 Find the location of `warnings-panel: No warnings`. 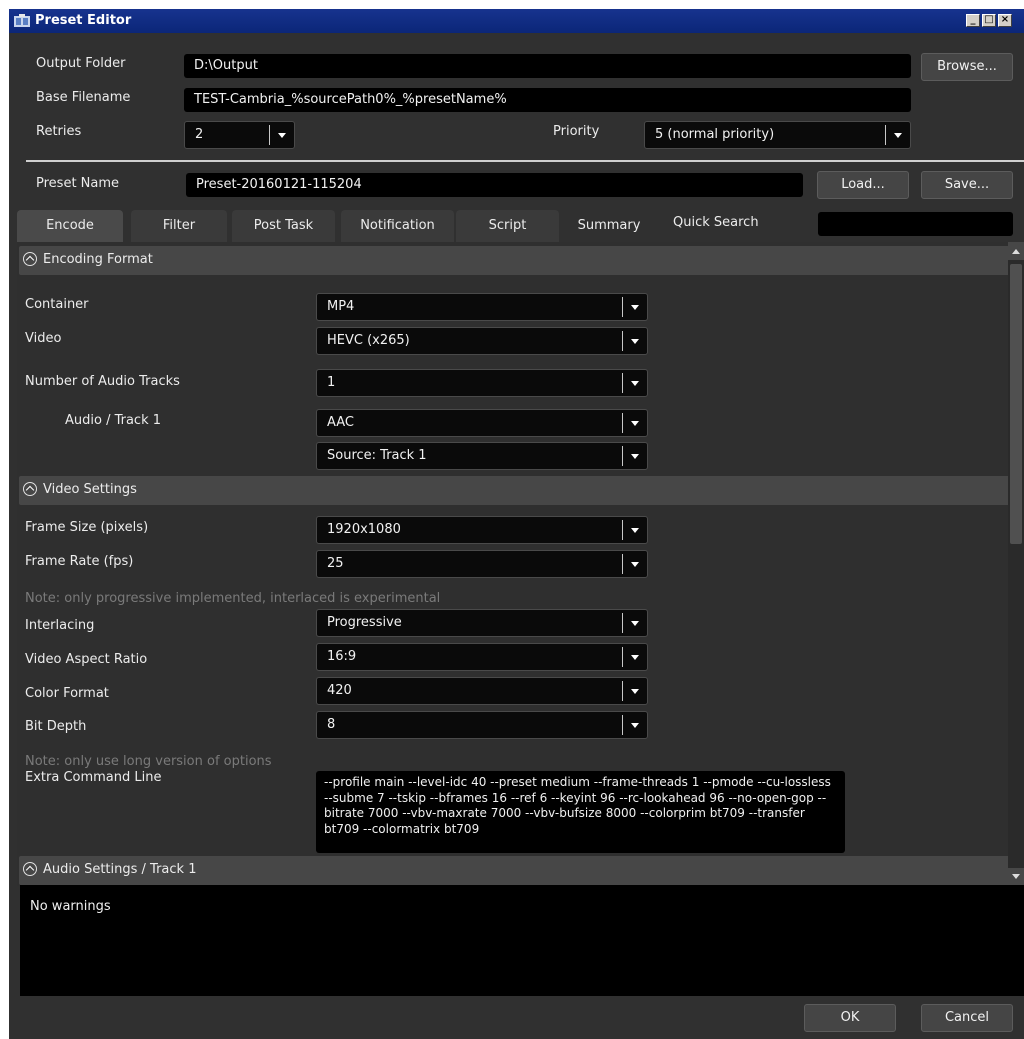

warnings-panel: No warnings is located at coordinates (522, 940).